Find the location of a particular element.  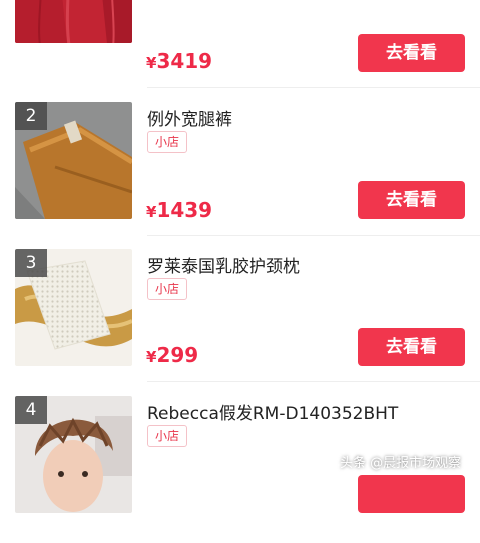

latex-pillow-image: 3 is located at coordinates (73, 307).